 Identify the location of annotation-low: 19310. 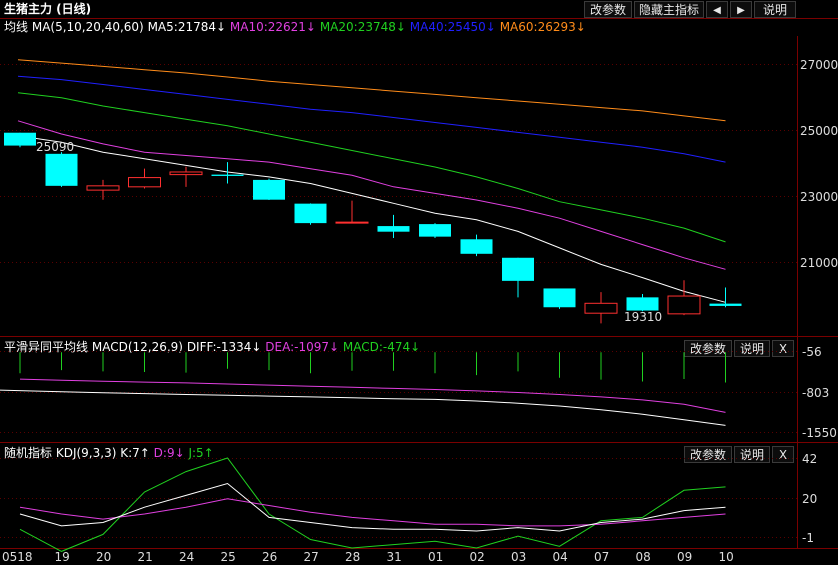
(643, 317).